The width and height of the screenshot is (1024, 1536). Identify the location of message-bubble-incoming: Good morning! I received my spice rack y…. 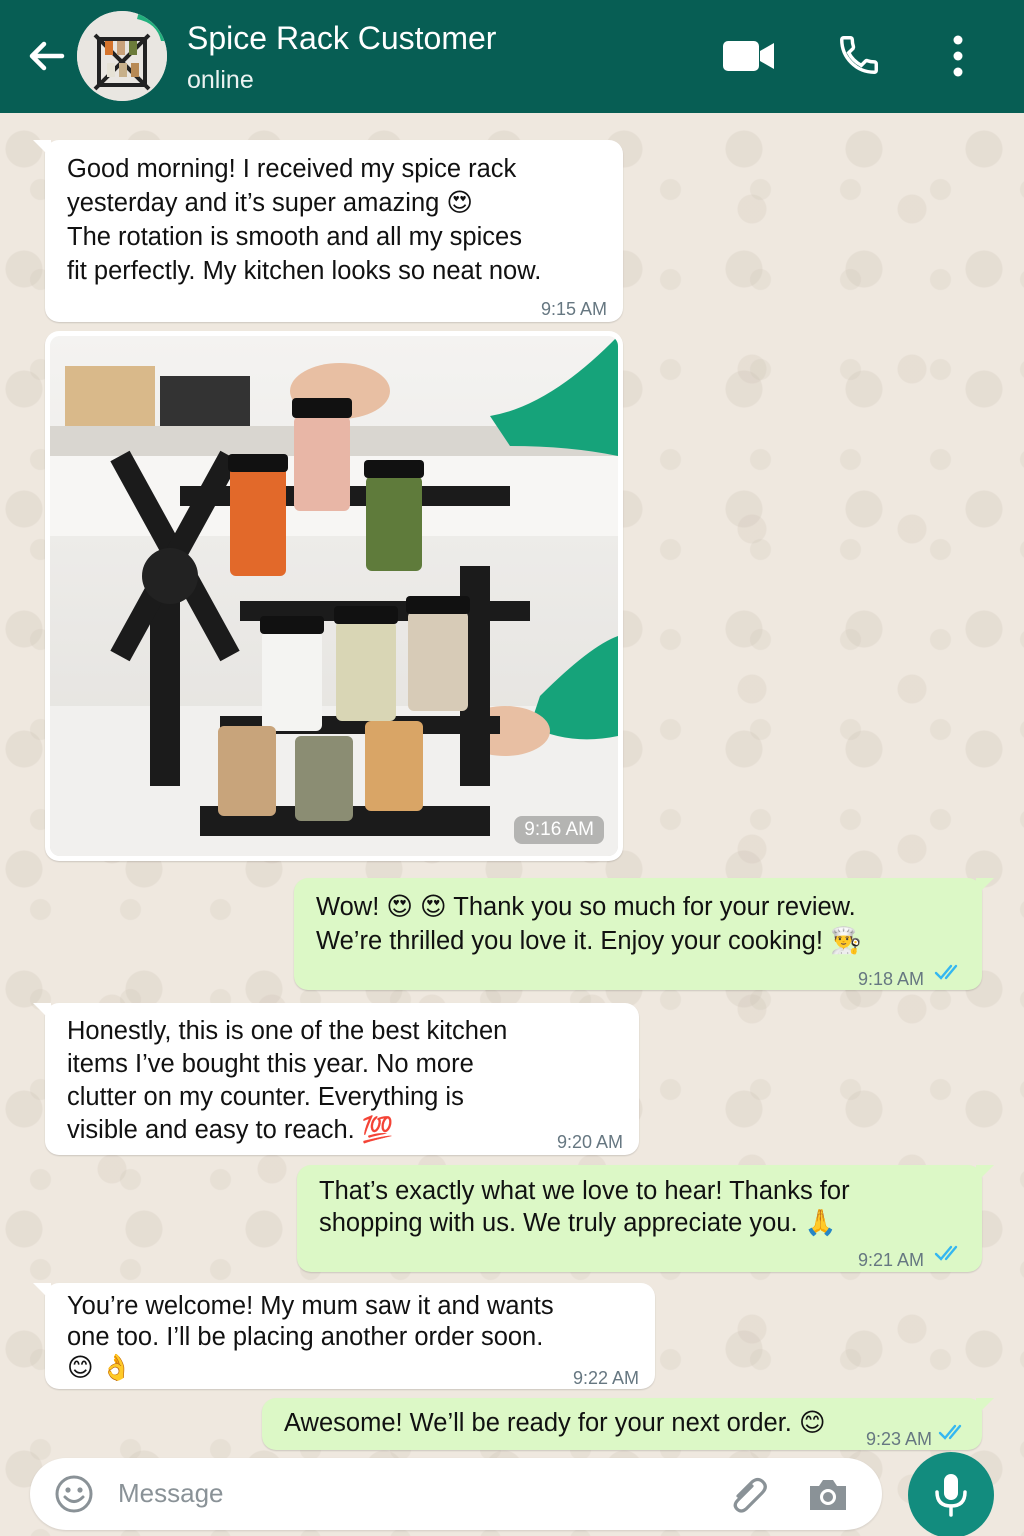
(328, 231).